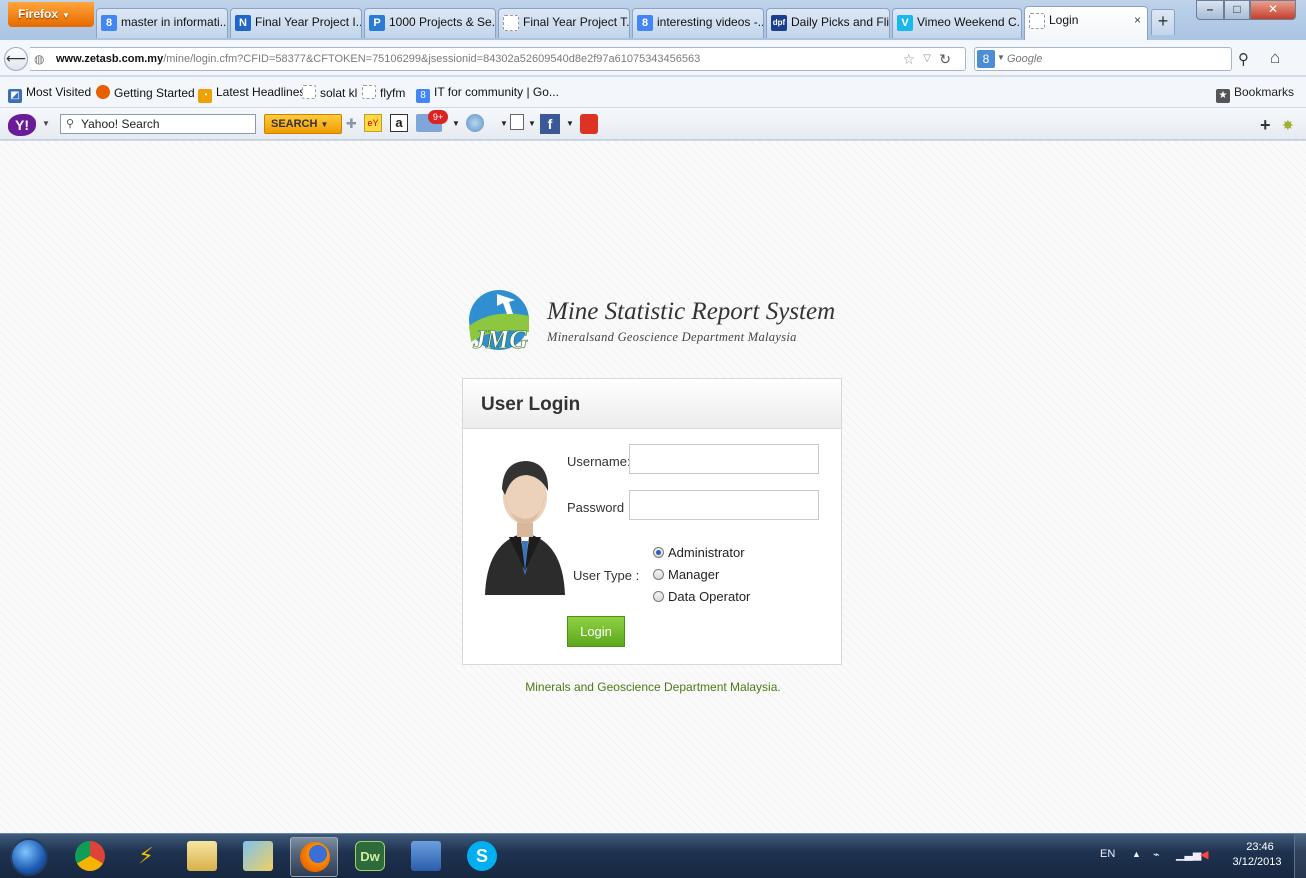 The height and width of the screenshot is (878, 1306). Describe the element at coordinates (699, 552) in the screenshot. I see `user-type-administrator-option: Administrator` at that location.